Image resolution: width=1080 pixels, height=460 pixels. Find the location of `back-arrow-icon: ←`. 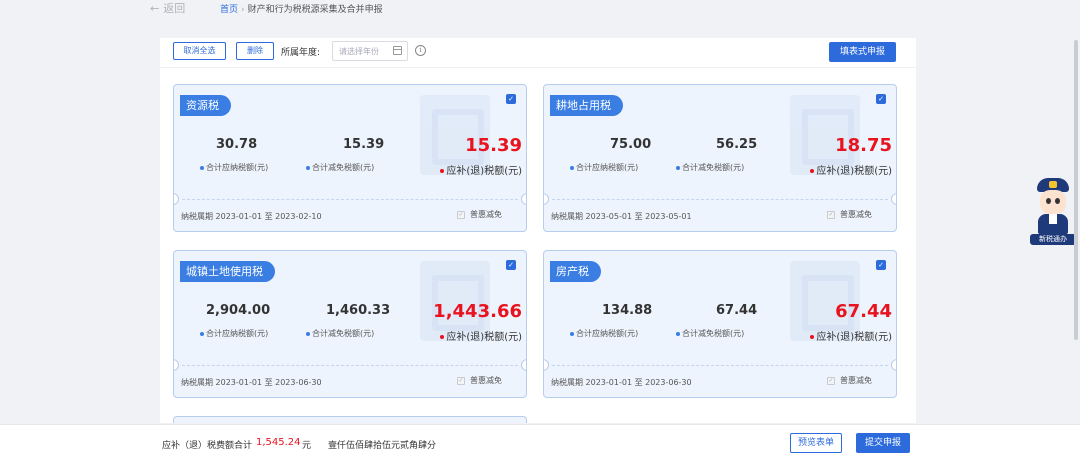

back-arrow-icon: ← is located at coordinates (155, 8).